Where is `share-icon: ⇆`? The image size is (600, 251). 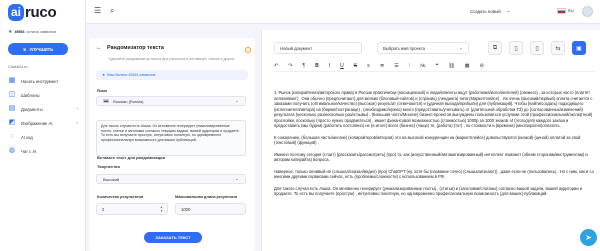
share-icon: ⇆ is located at coordinates (558, 48).